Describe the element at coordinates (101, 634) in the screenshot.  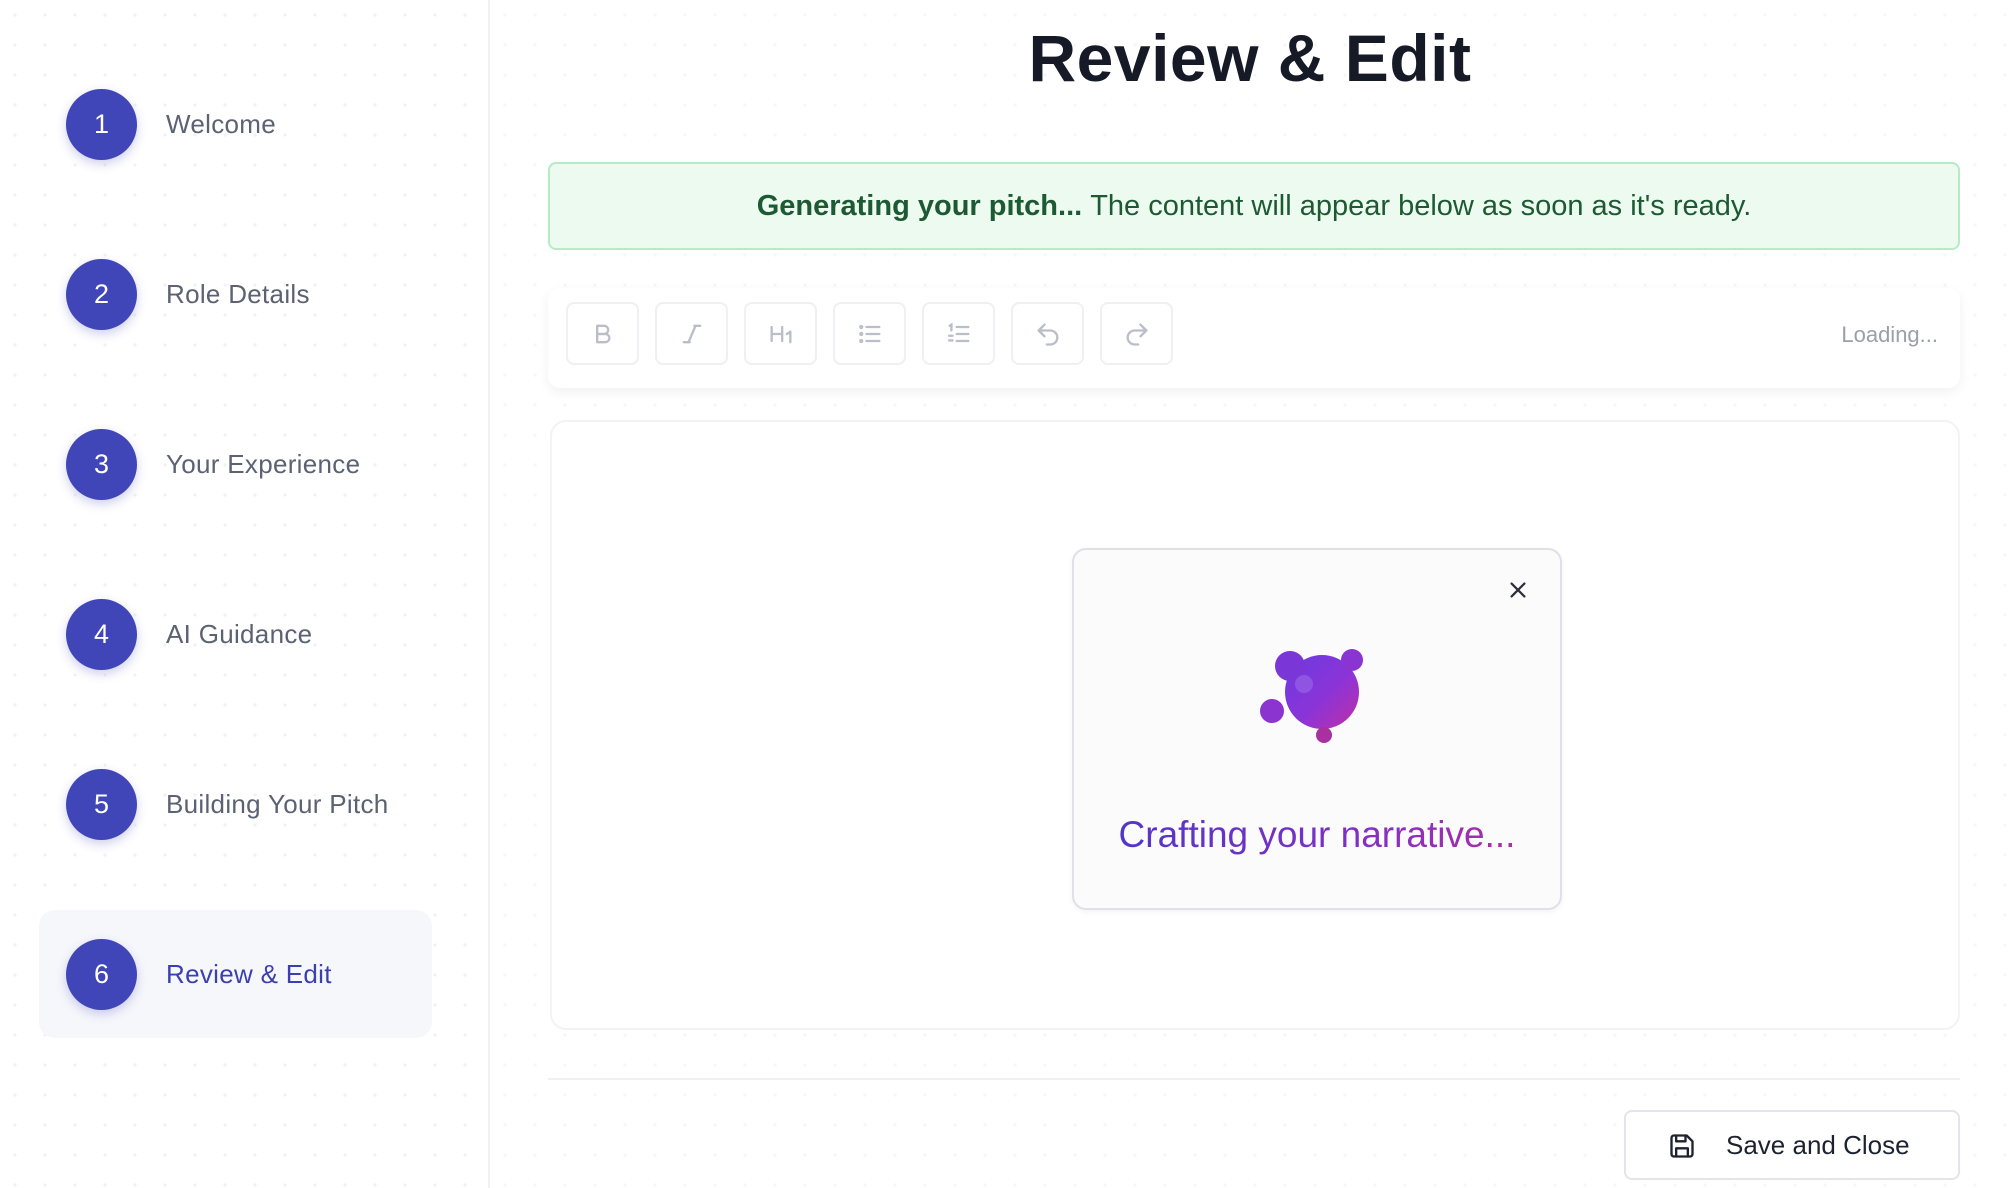
I see `step-number-badge: 4` at that location.